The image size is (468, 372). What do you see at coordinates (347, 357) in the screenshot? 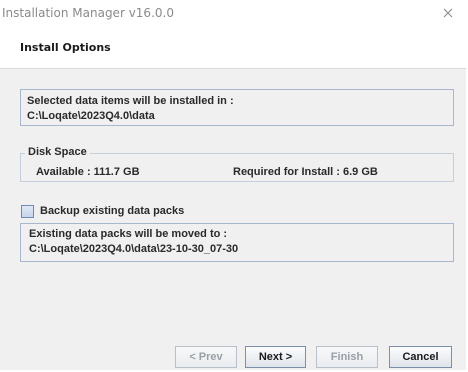
I see `finish-button: Finish` at bounding box center [347, 357].